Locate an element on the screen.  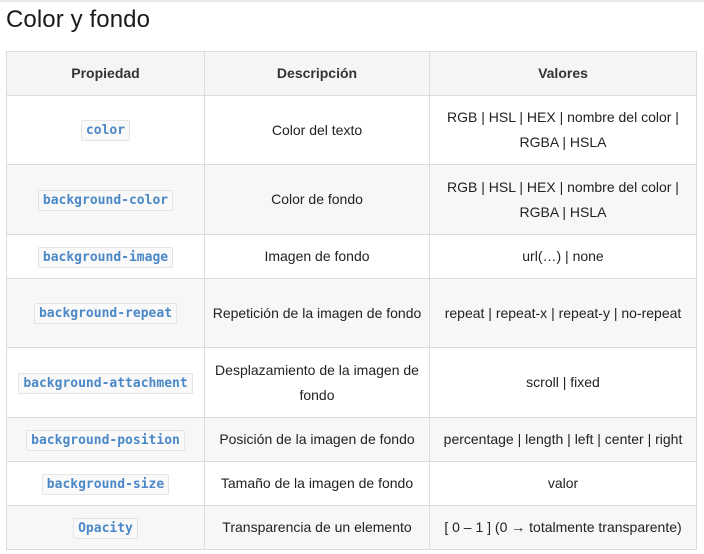
table-header: Propiedad Descripción Valores is located at coordinates (351, 73).